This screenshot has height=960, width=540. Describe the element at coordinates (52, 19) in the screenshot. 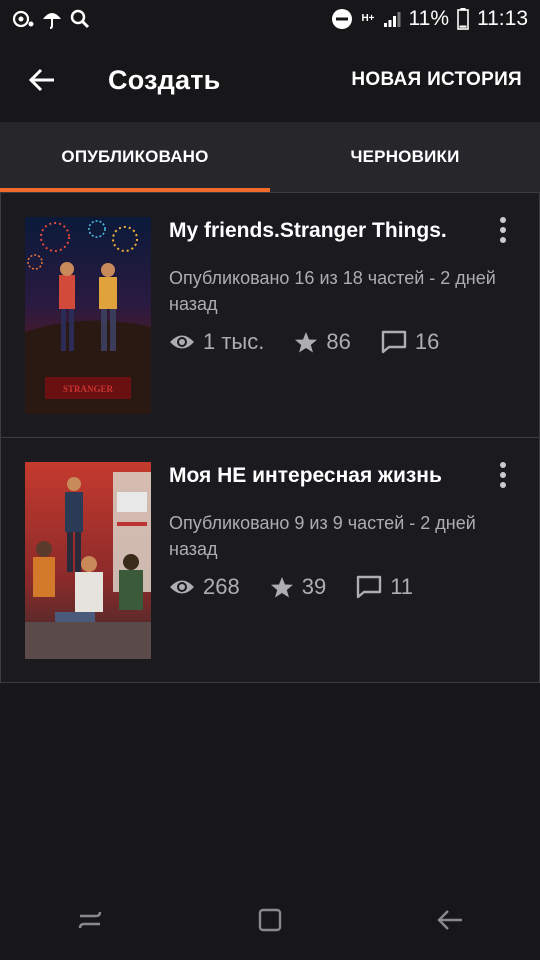

I see `umbrella-icon` at that location.